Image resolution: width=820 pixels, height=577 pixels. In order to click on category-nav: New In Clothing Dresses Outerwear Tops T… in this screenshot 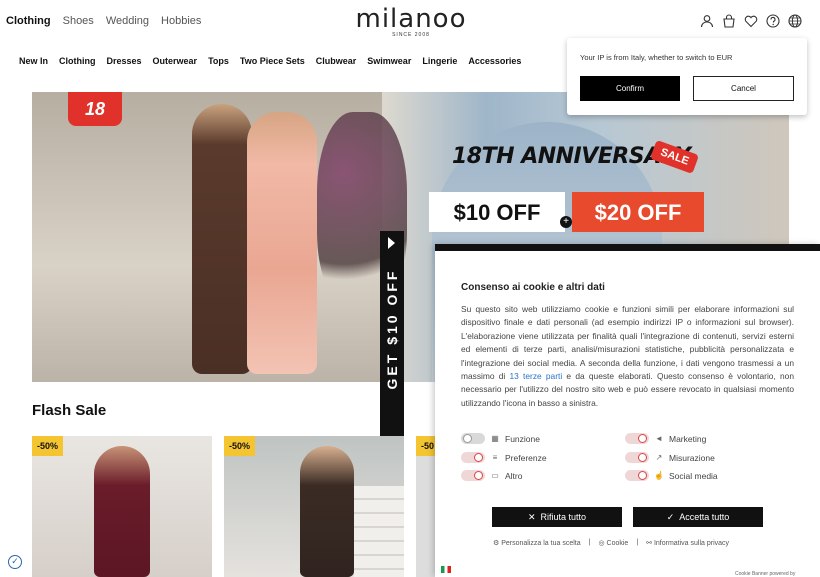, I will do `click(270, 61)`.